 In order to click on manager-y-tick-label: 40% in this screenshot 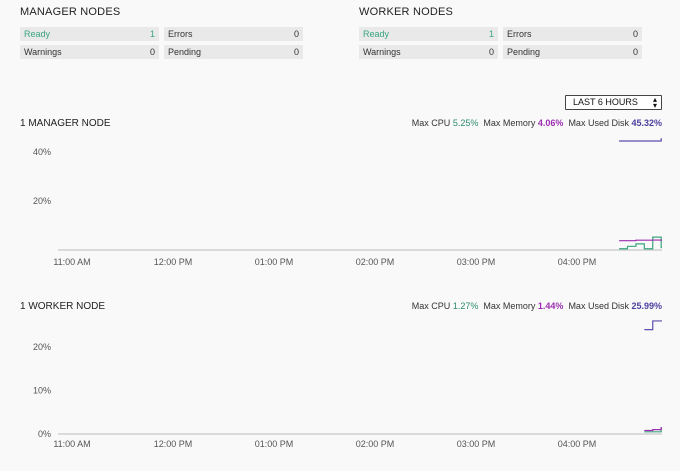, I will do `click(42, 152)`.